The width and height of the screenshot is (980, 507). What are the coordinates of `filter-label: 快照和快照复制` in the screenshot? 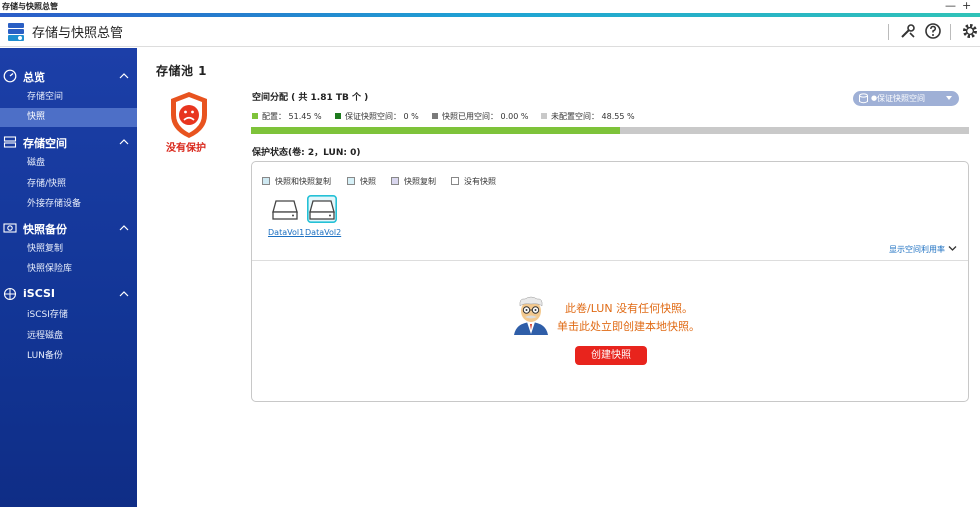 It's located at (303, 181).